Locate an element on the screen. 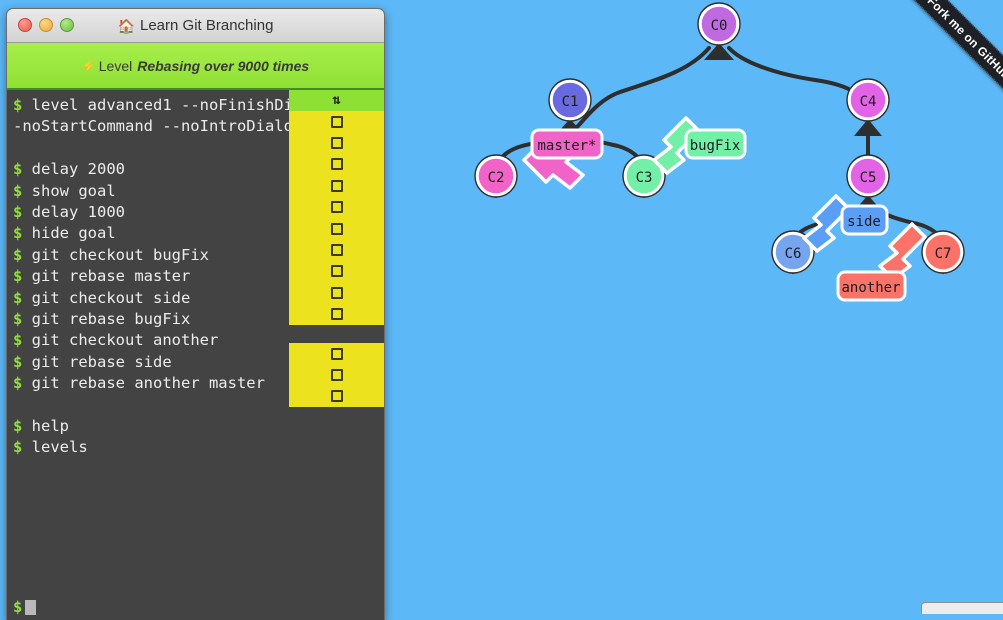 The height and width of the screenshot is (620, 1003). panel-2-checkbox-body is located at coordinates (336, 375).